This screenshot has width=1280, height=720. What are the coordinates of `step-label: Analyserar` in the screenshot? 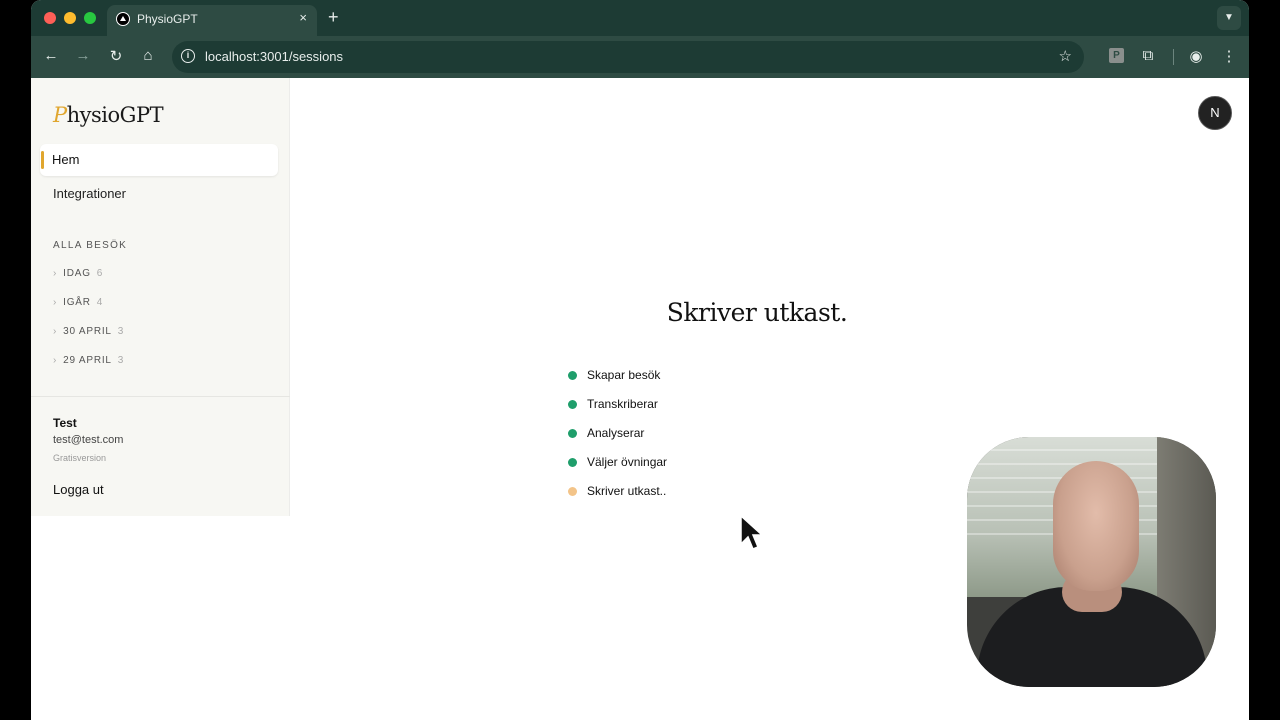 It's located at (616, 433).